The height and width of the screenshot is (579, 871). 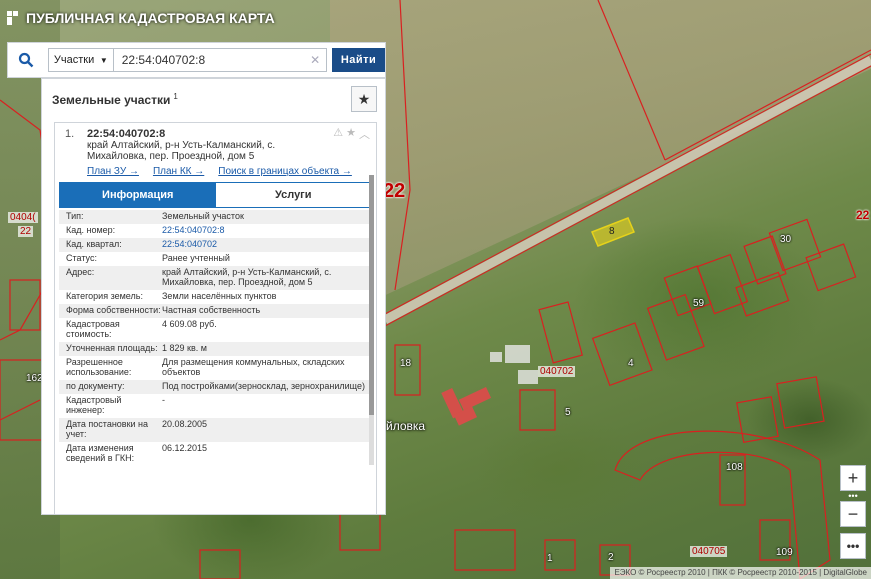 I want to click on scrollbar, so click(x=371, y=320).